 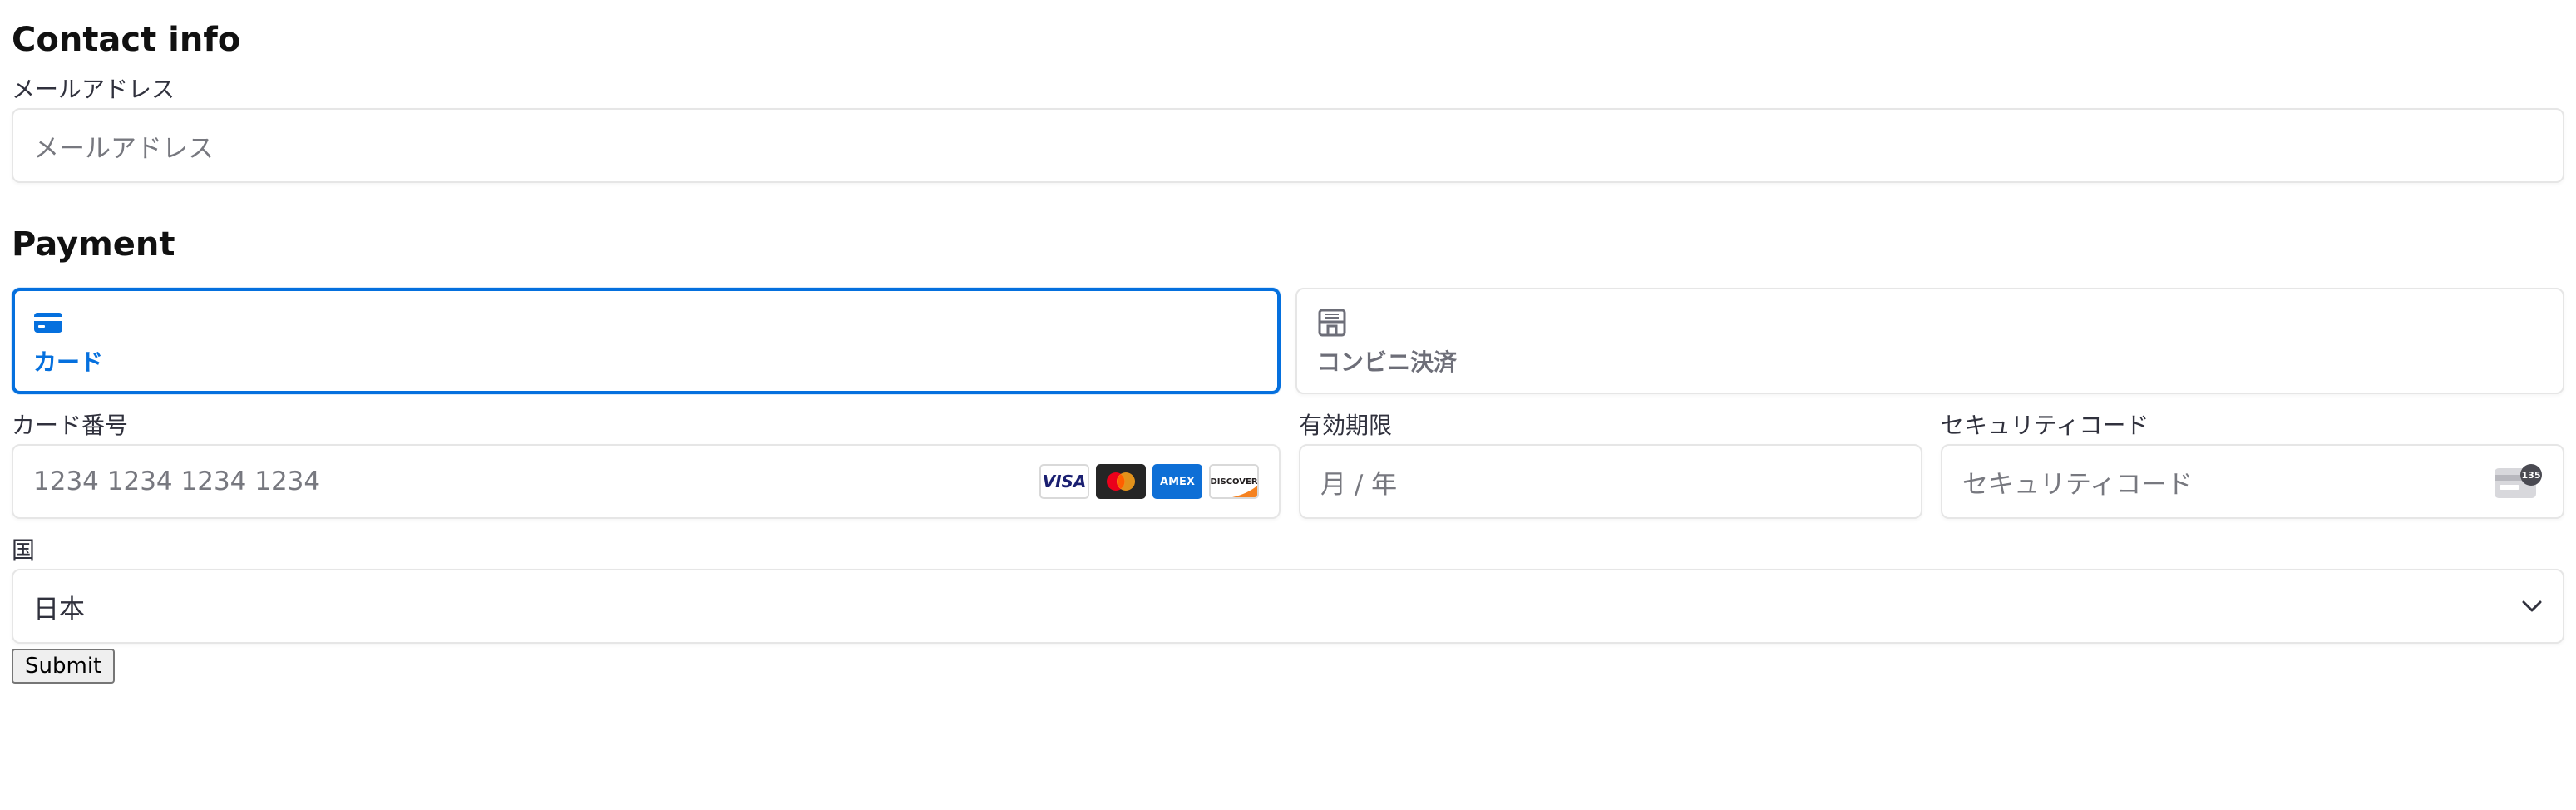 What do you see at coordinates (68, 362) in the screenshot?
I see `tab-card-label: カード` at bounding box center [68, 362].